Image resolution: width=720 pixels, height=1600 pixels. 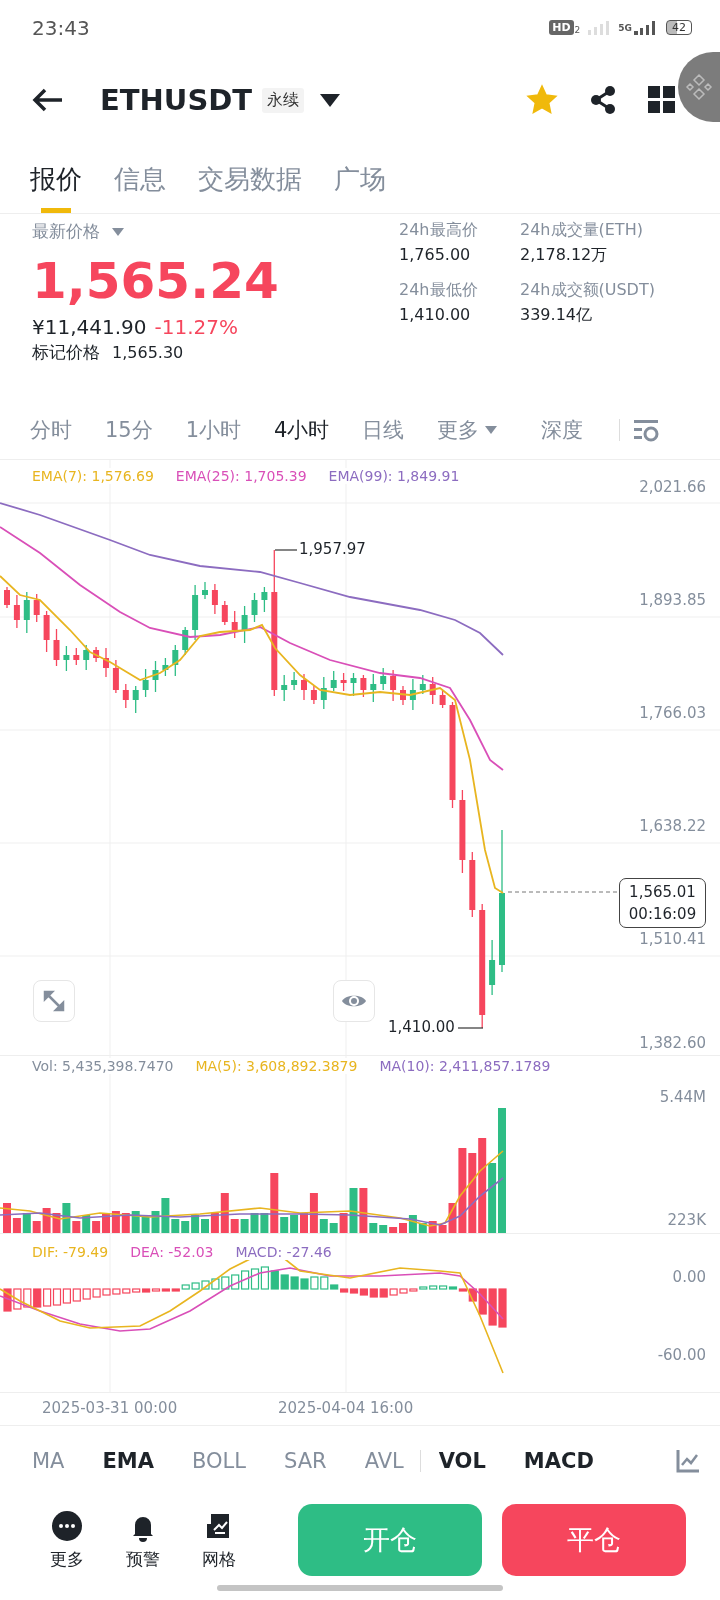 What do you see at coordinates (672, 600) in the screenshot?
I see `price-axis-label: 1,893.85` at bounding box center [672, 600].